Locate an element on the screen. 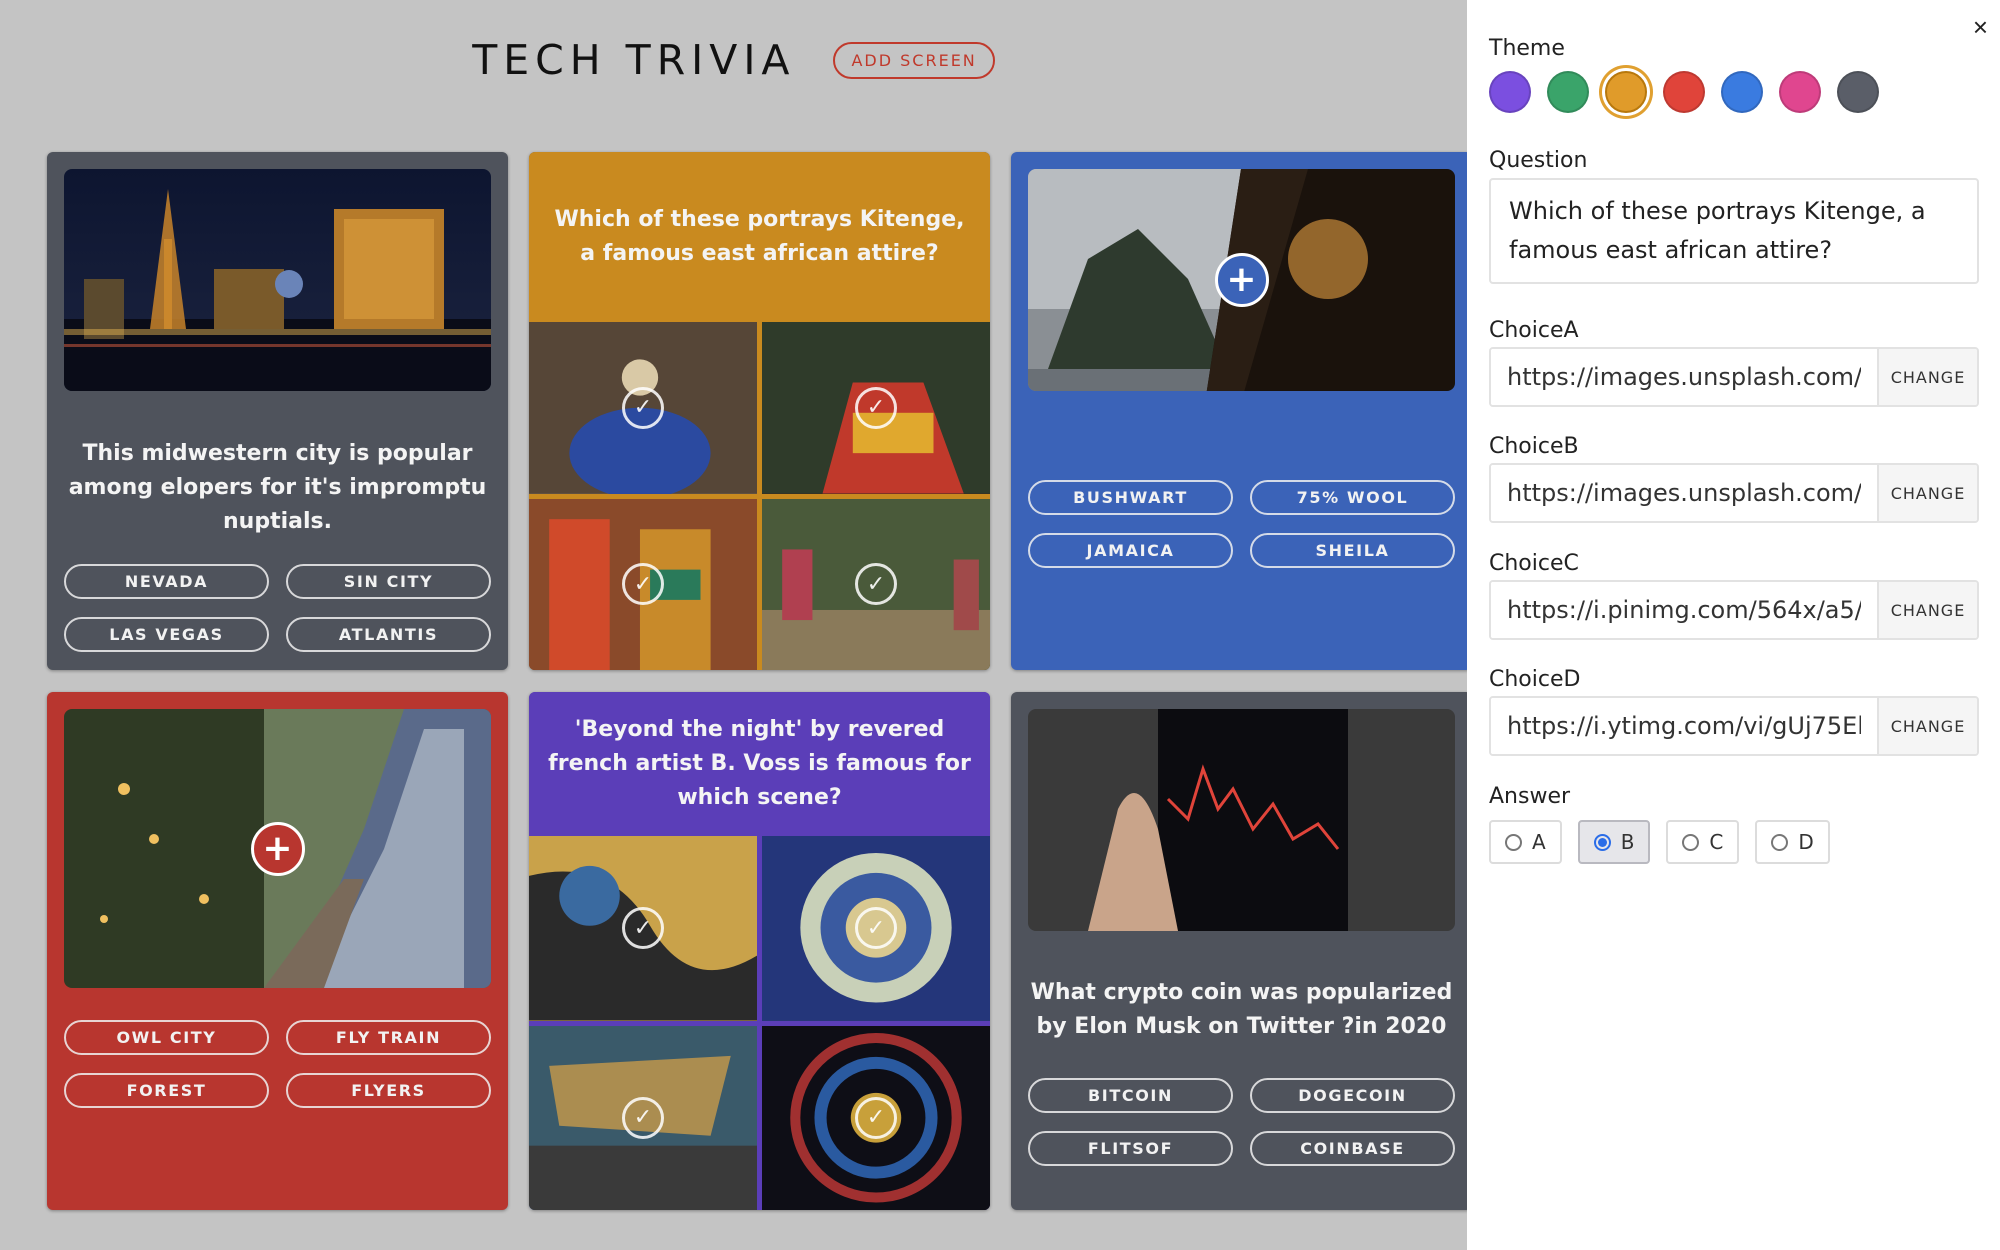 This screenshot has height=1250, width=2000. choice-a-row: CHANGE is located at coordinates (1734, 377).